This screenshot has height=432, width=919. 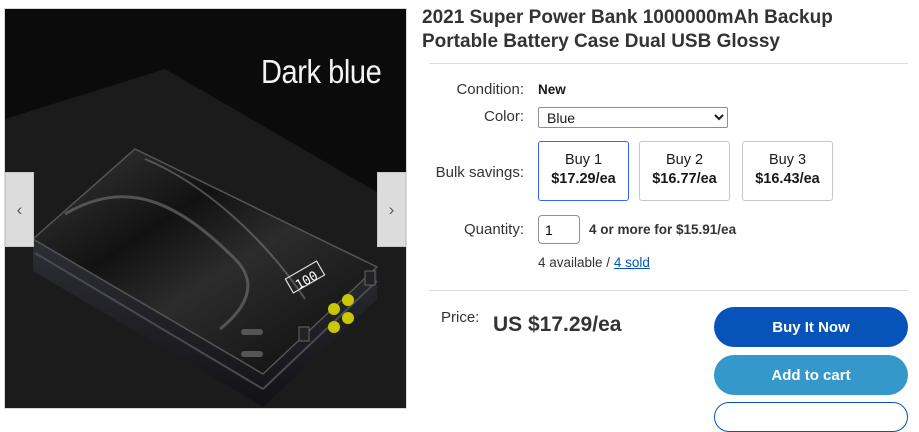 I want to click on bulk-option-buy-2: Buy 2 $16.77/ea, so click(x=684, y=171).